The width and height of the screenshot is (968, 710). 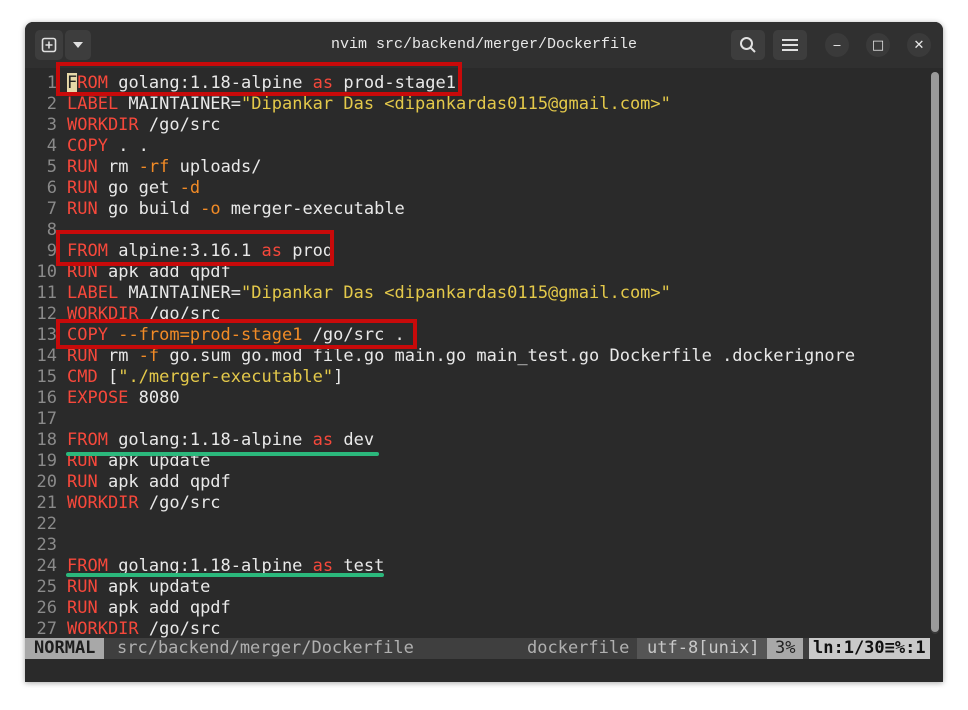 I want to click on line-number: 25, so click(x=46, y=587).